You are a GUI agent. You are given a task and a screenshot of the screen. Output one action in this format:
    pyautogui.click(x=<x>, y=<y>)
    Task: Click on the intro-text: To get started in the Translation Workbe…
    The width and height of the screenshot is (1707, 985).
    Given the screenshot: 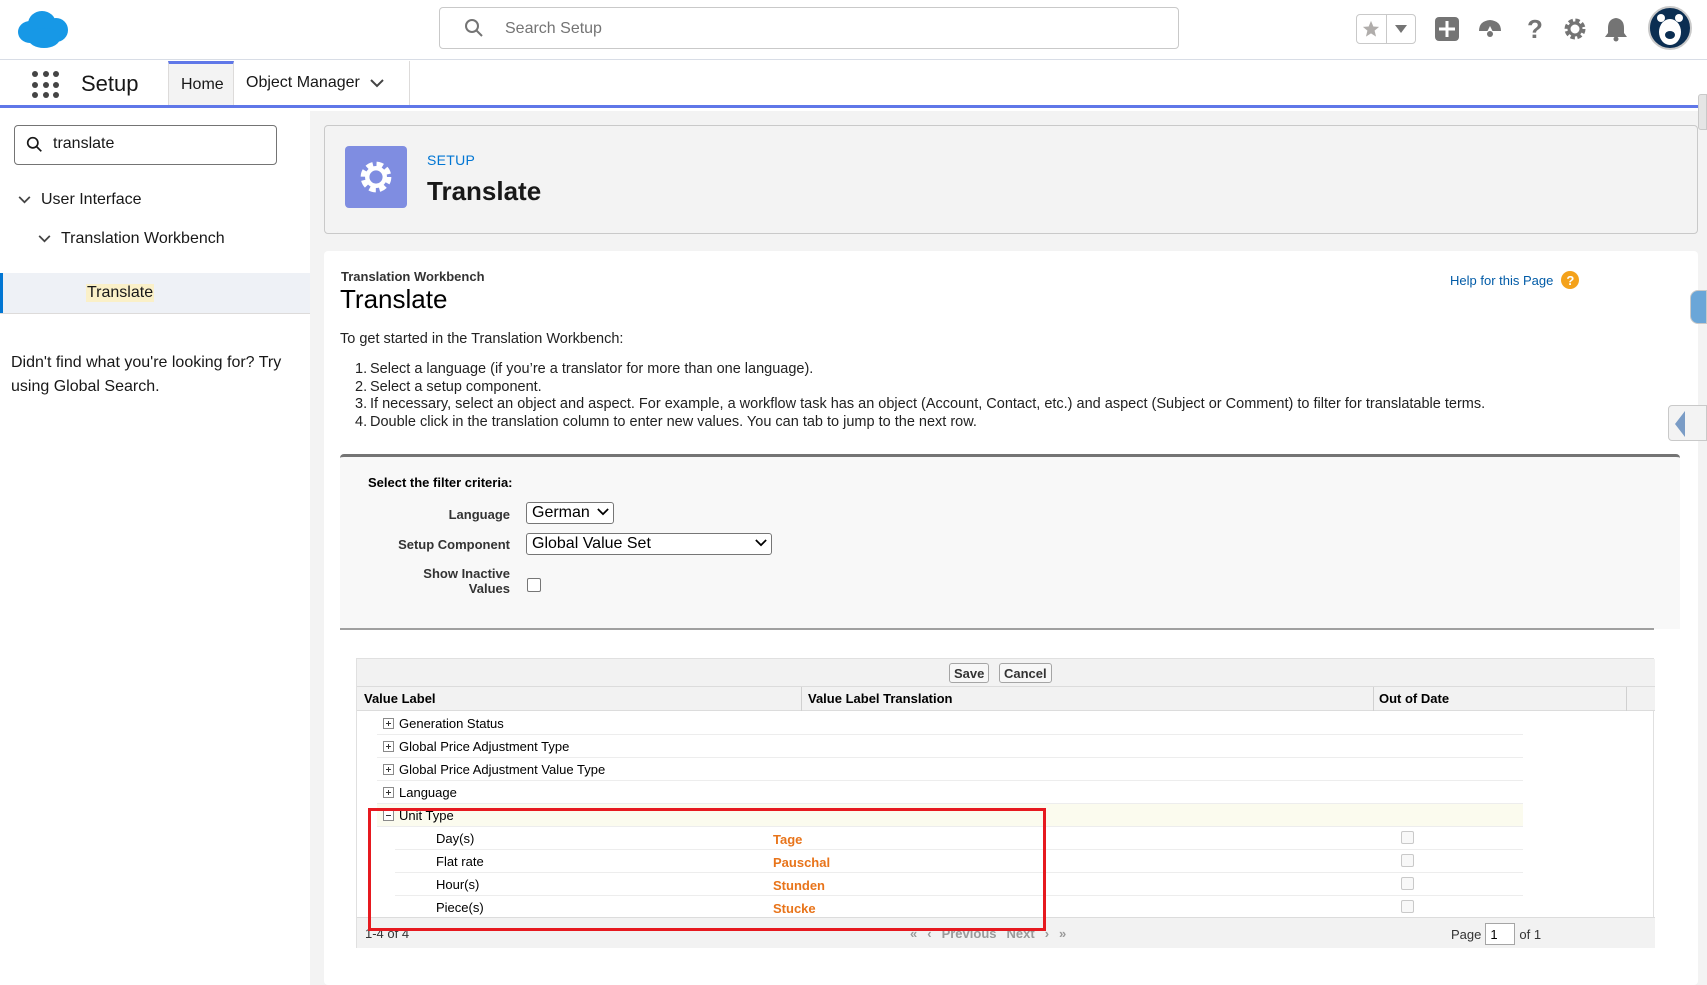 What is the action you would take?
    pyautogui.click(x=482, y=339)
    